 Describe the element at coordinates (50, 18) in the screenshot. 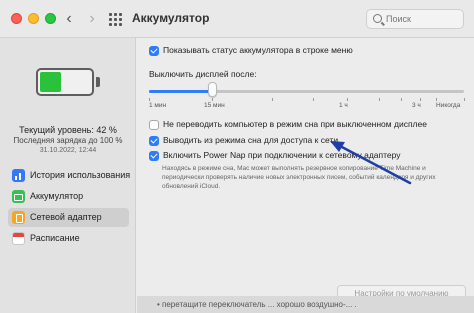

I see `zoom-window-button` at that location.